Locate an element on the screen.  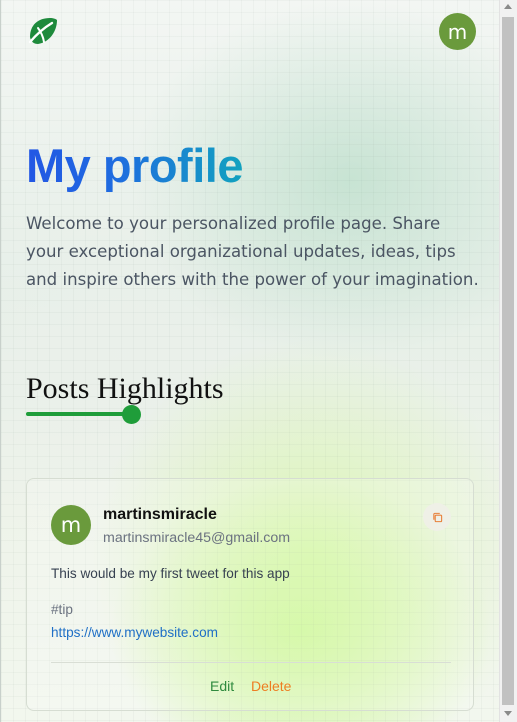
user-avatar: m is located at coordinates (457, 31).